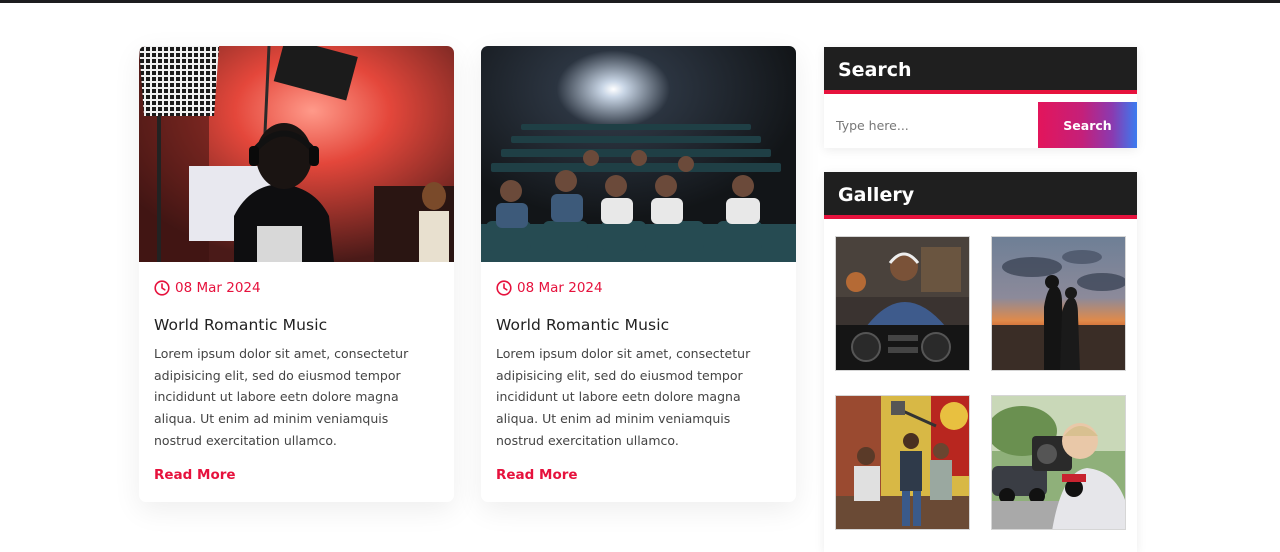 The width and height of the screenshot is (1280, 552). I want to click on search-widget: Search Search, so click(980, 97).